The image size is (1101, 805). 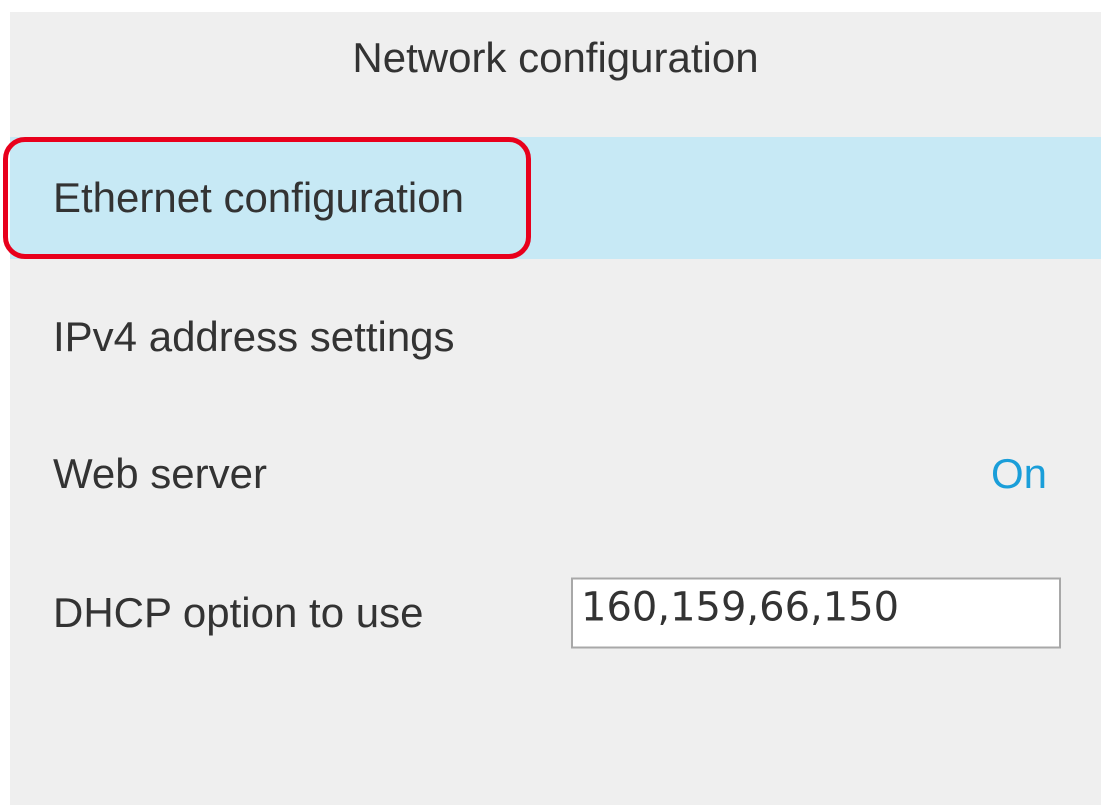 What do you see at coordinates (1018, 473) in the screenshot?
I see `web-server-status-value: On` at bounding box center [1018, 473].